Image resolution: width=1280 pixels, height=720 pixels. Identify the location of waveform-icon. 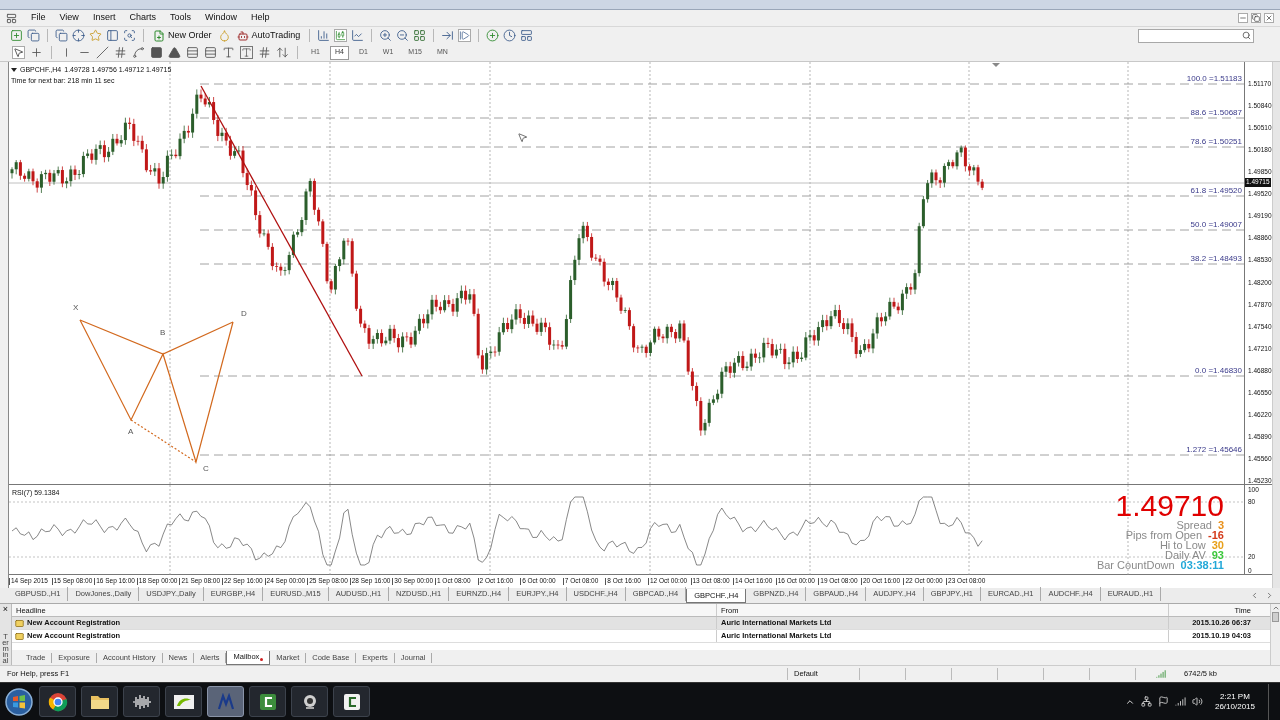
(141, 701).